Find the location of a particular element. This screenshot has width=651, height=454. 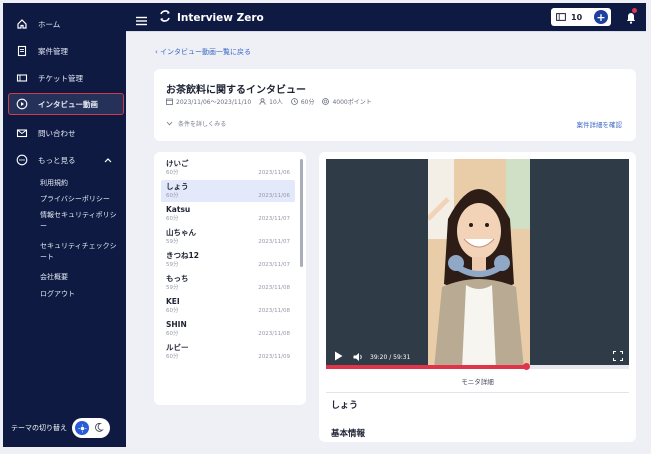

home-icon is located at coordinates (22, 24).